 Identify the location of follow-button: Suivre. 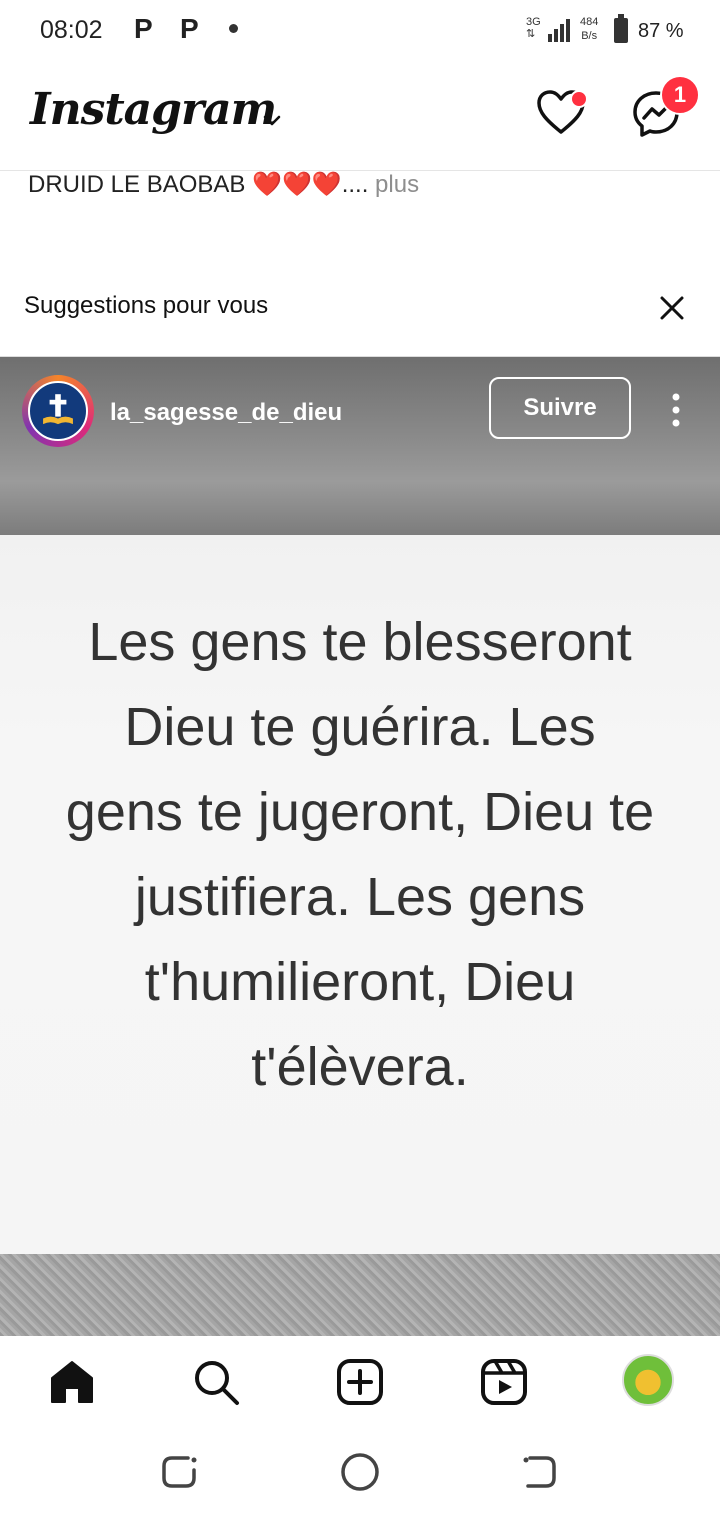
(560, 408).